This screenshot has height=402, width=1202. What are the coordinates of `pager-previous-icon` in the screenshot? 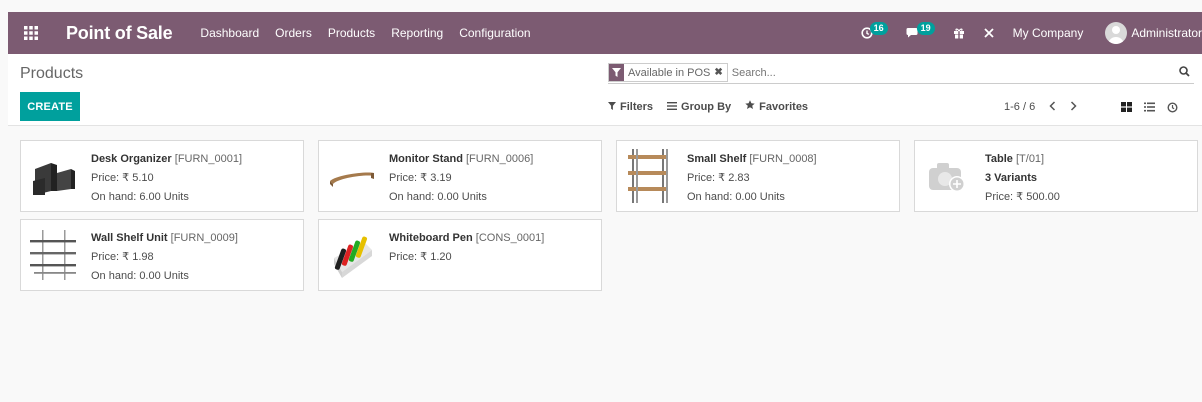 It's located at (1052, 107).